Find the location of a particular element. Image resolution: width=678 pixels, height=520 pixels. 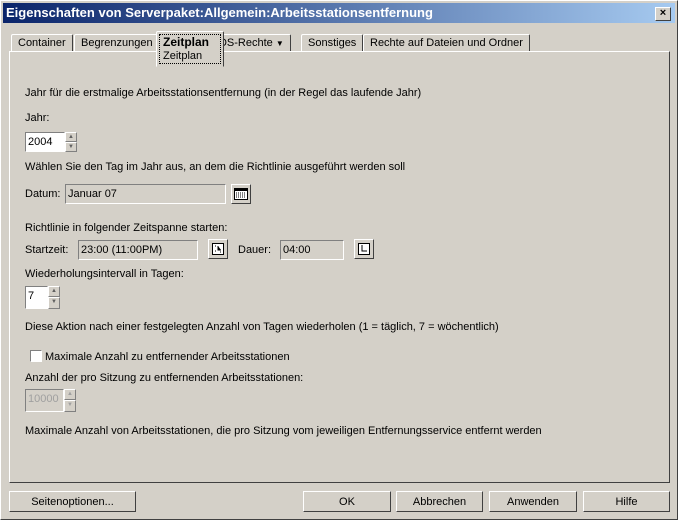

duration-button is located at coordinates (364, 249).